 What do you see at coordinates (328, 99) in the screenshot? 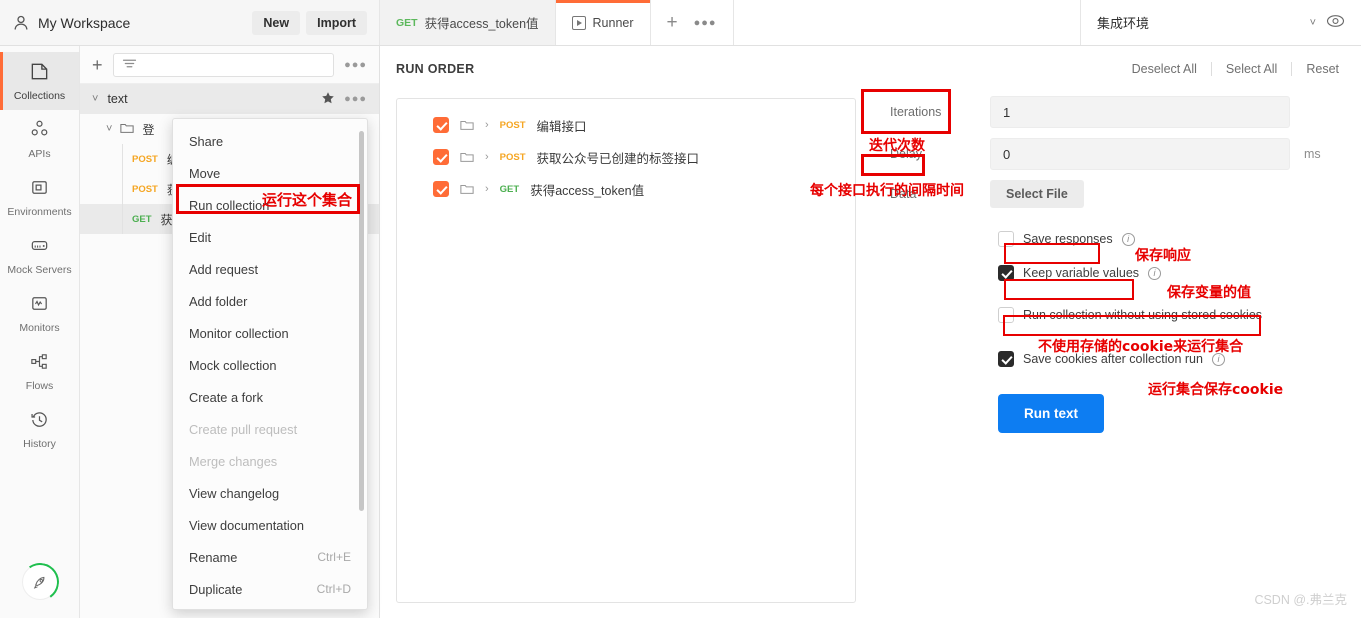
I see `star-icon` at bounding box center [328, 99].